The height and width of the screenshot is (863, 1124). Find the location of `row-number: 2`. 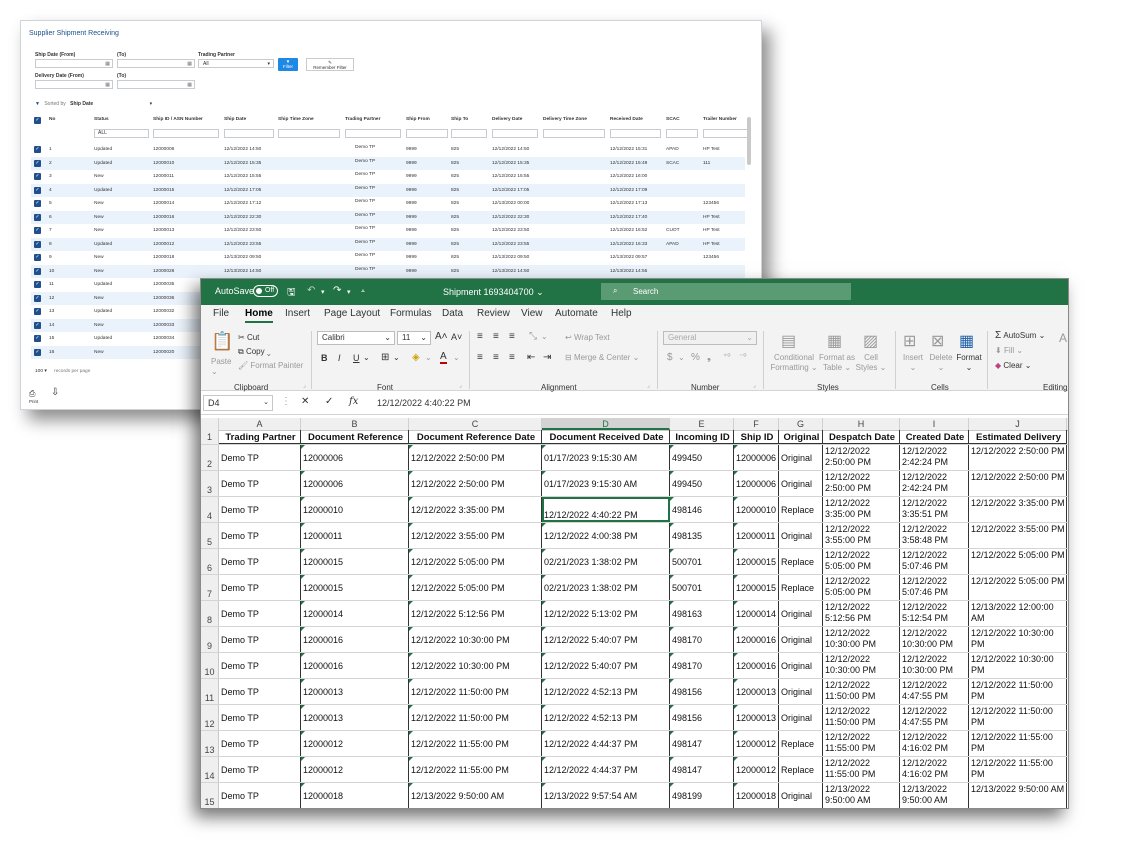

row-number: 2 is located at coordinates (210, 457).